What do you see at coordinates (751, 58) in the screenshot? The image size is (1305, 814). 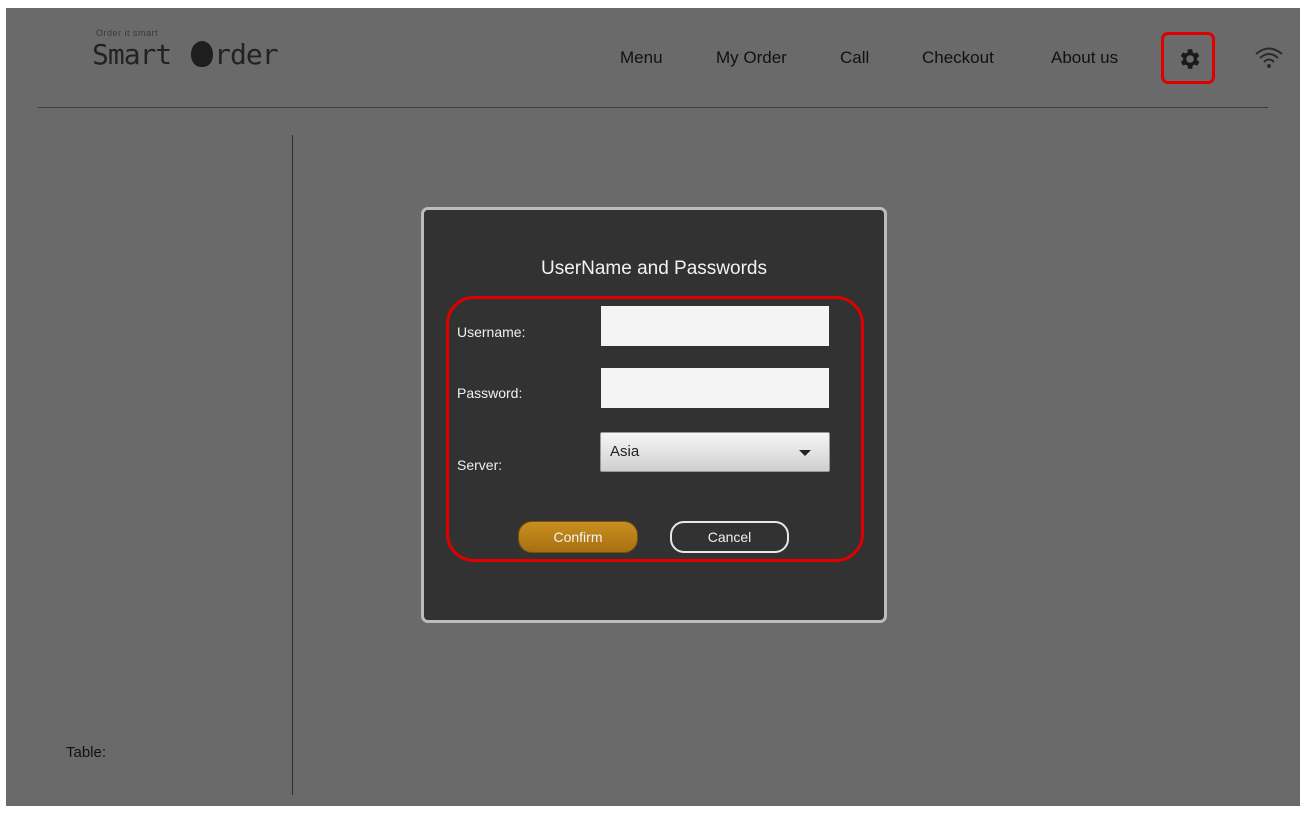 I see `nav-item-my-order: My Order` at bounding box center [751, 58].